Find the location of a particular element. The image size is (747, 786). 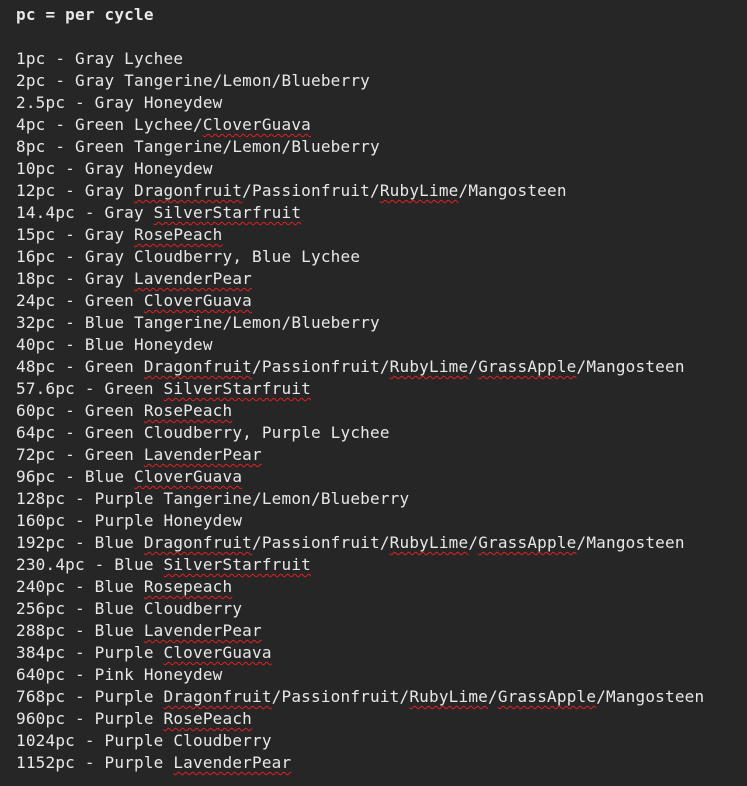

line-text: 1024pc - Purple Cloudberry is located at coordinates (144, 740).